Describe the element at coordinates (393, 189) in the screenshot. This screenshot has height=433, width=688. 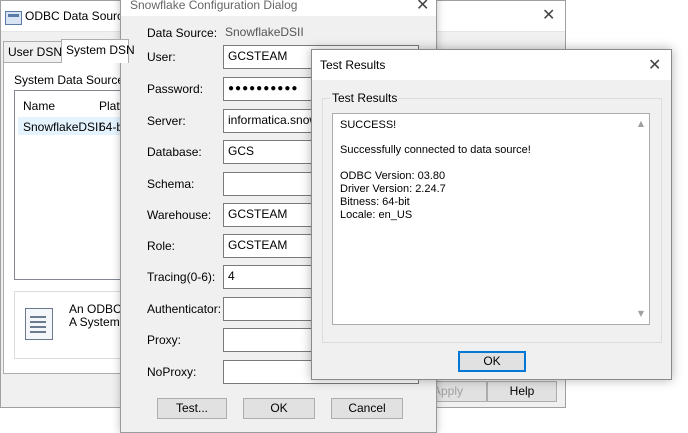
I see `driver-version-text: Driver Version: 2.24.7` at that location.